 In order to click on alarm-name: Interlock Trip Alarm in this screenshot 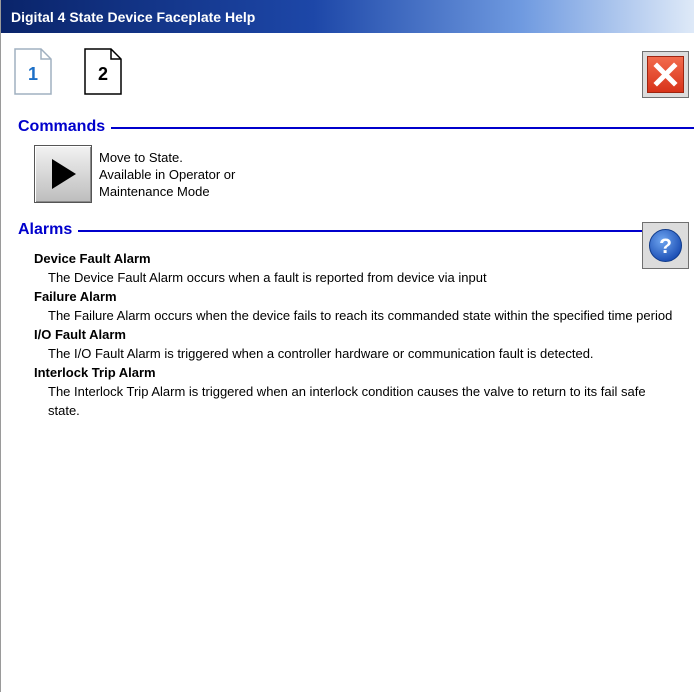, I will do `click(95, 372)`.